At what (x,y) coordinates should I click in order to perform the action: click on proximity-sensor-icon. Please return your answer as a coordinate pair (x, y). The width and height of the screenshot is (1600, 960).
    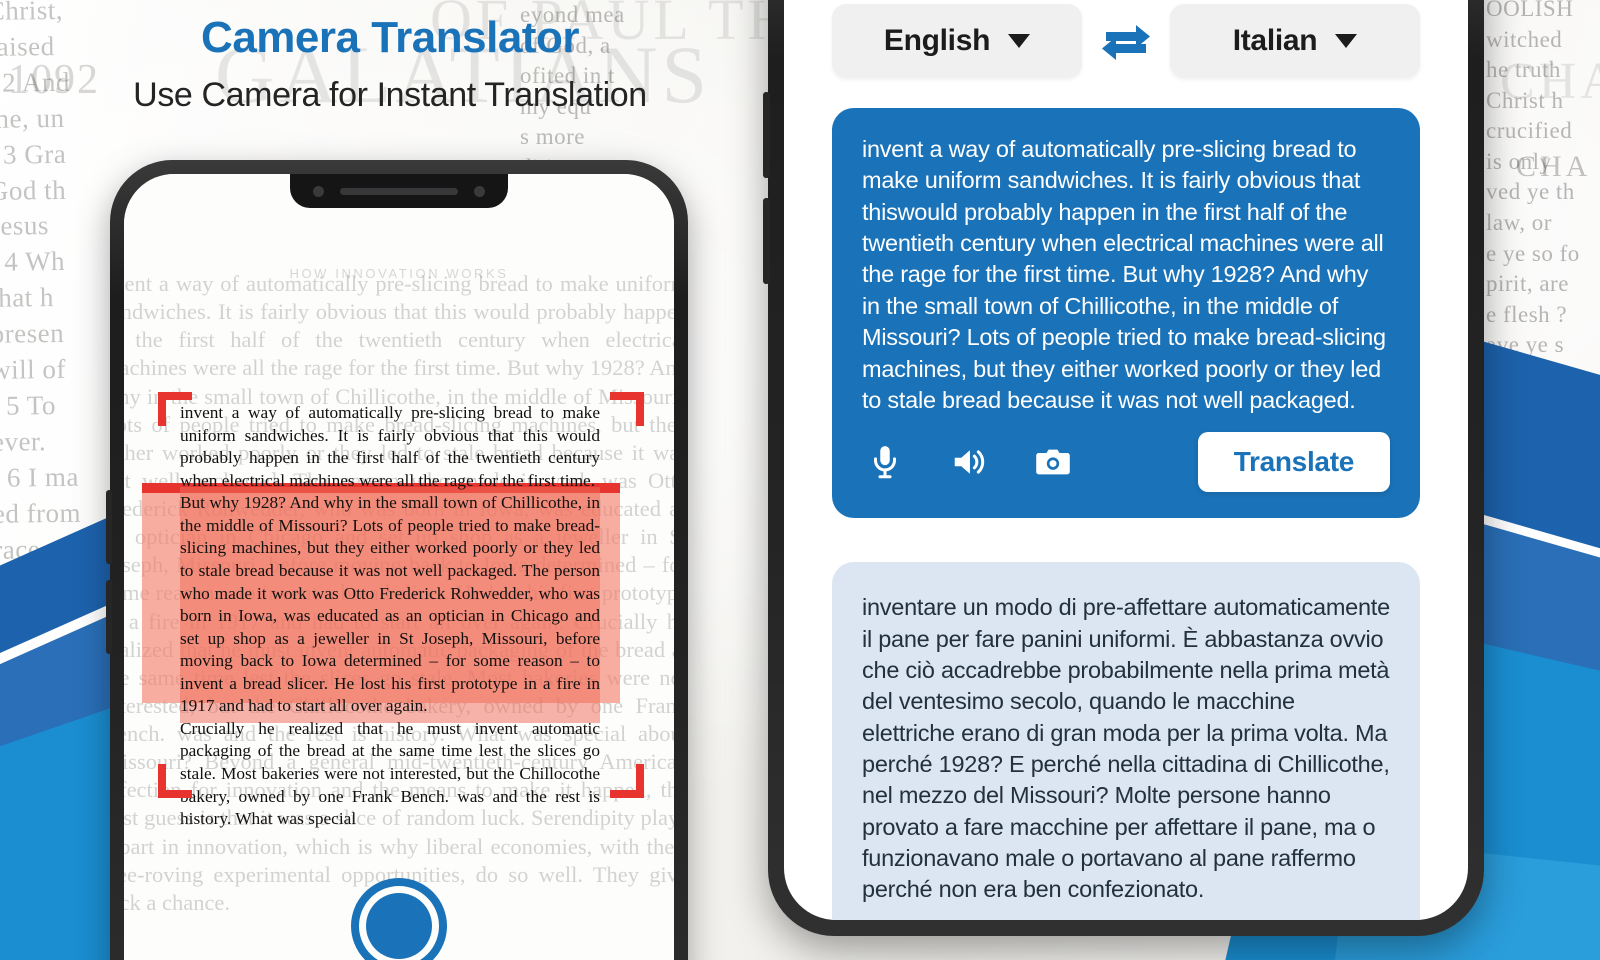
    Looking at the image, I should click on (479, 191).